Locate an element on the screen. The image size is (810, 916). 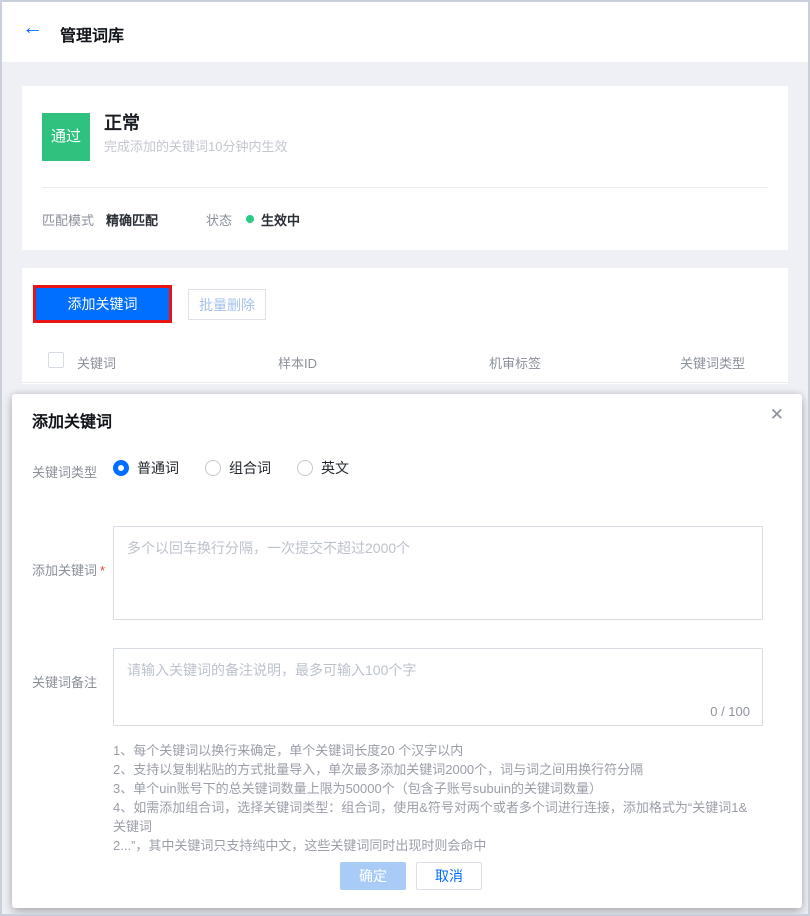
add-keywords-textarea is located at coordinates (438, 573).